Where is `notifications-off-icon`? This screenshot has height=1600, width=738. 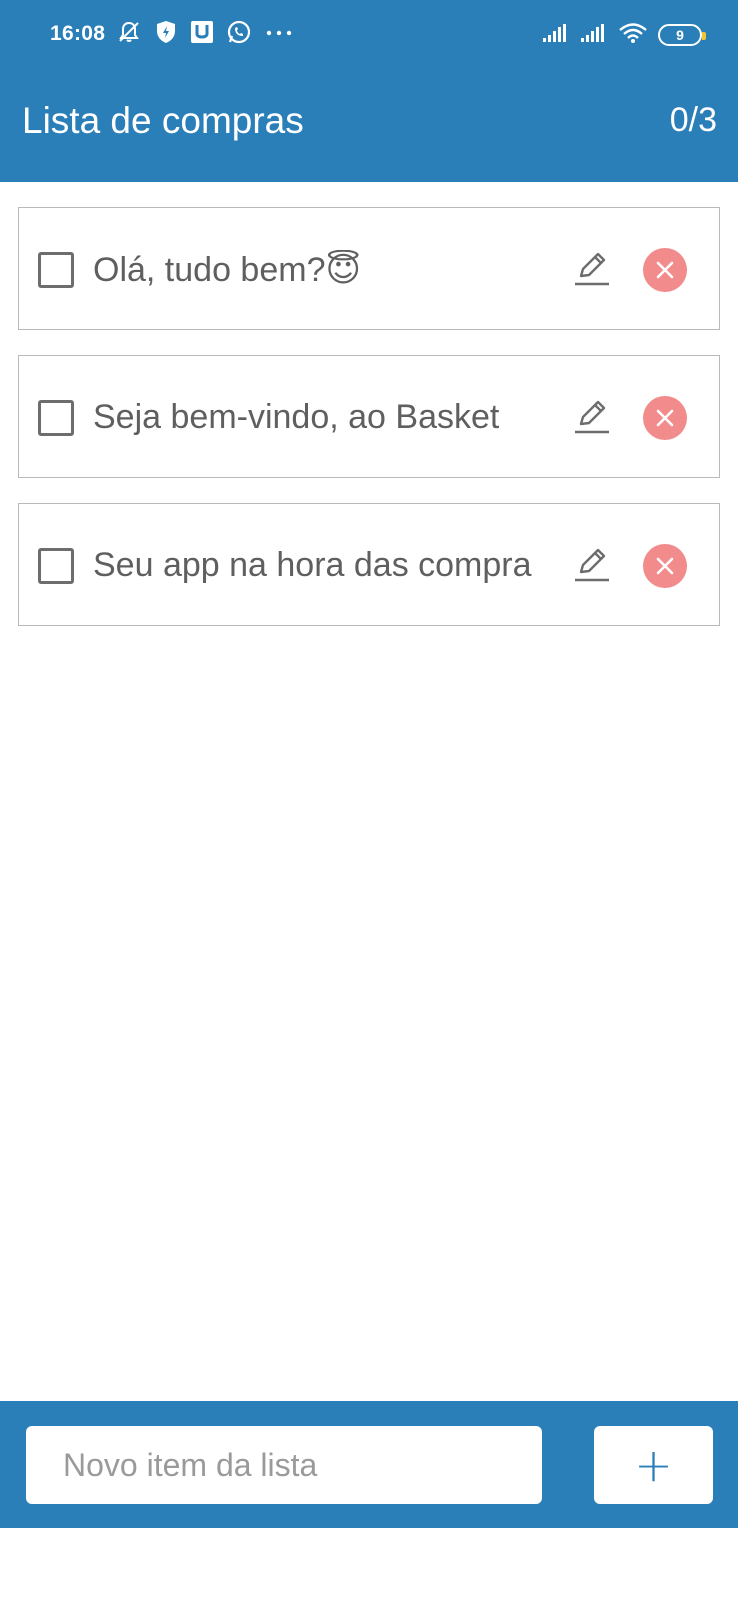 notifications-off-icon is located at coordinates (129, 34).